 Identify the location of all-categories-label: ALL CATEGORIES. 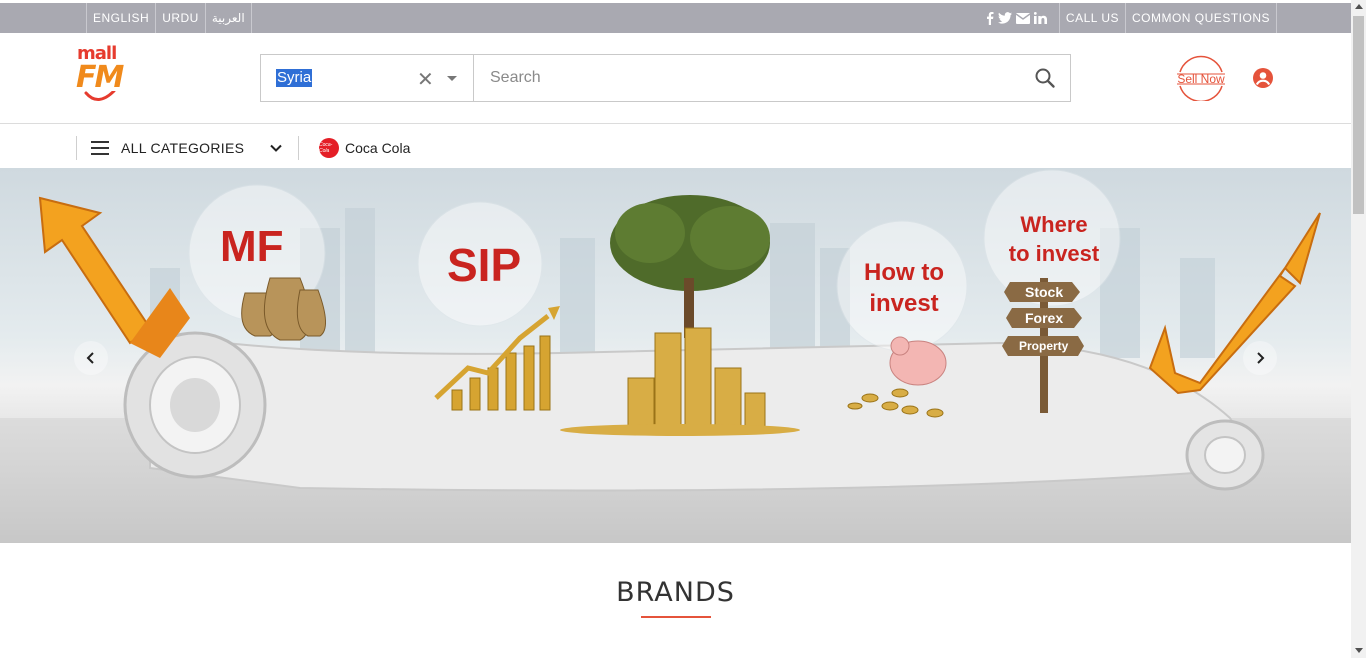
(183, 148).